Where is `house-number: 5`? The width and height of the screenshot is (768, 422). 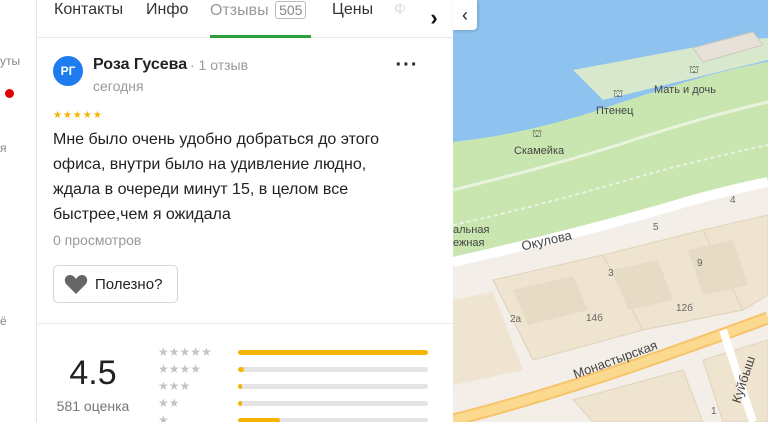 house-number: 5 is located at coordinates (656, 227).